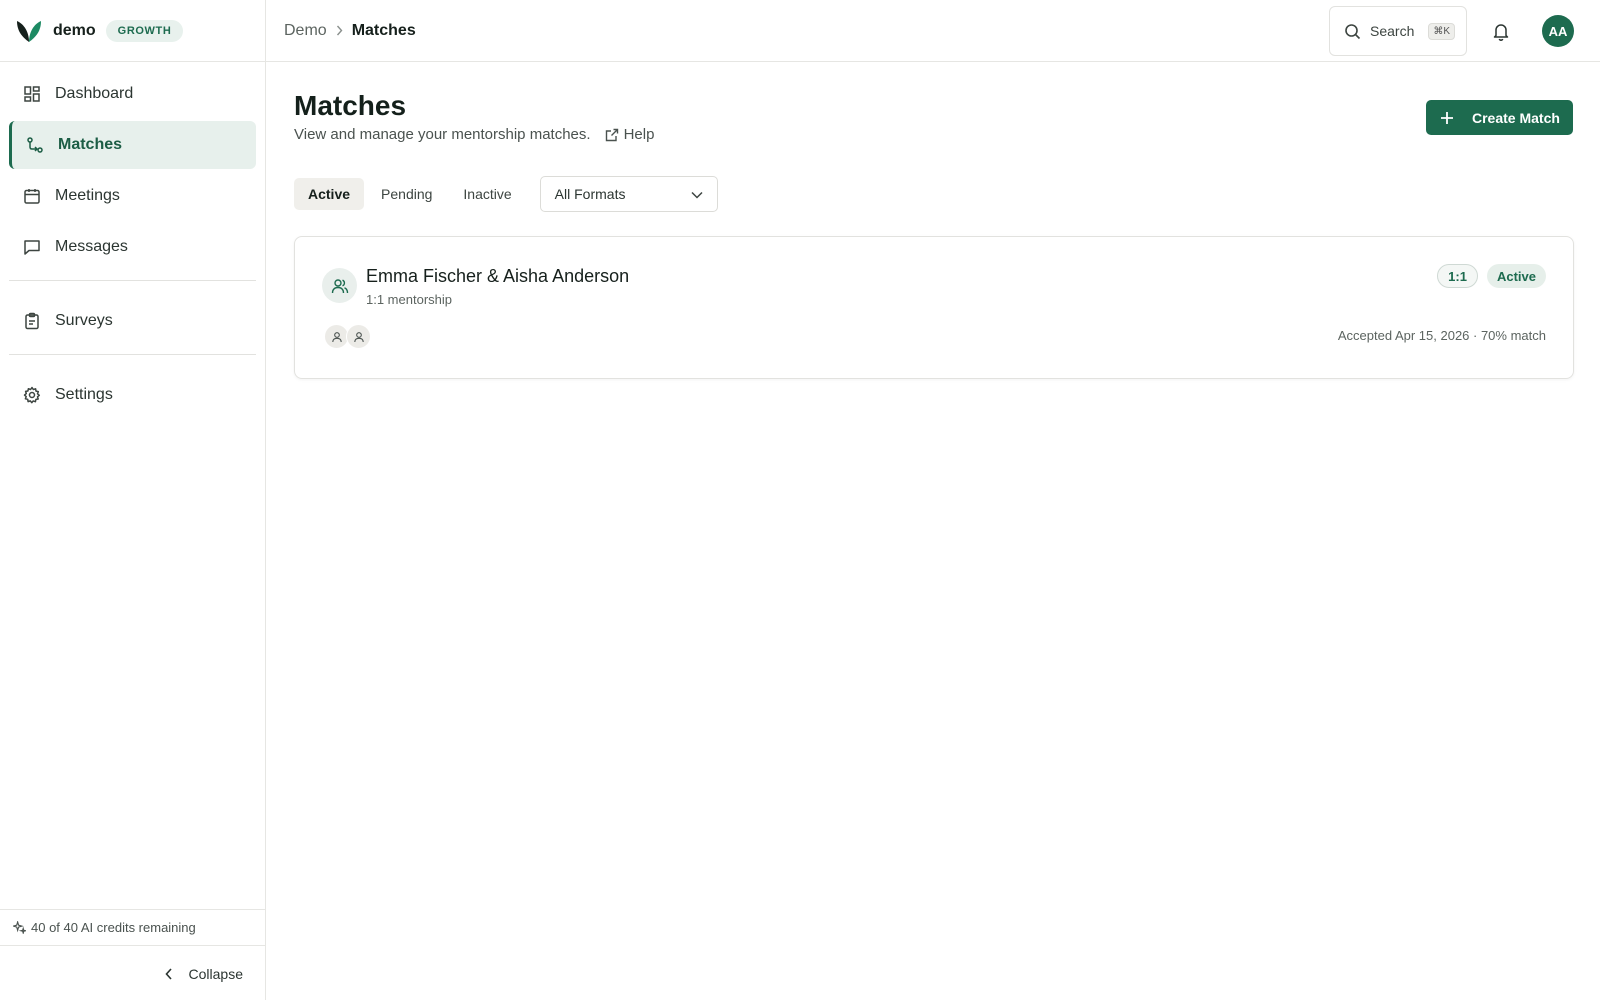 The image size is (1600, 1000). What do you see at coordinates (305, 31) in the screenshot?
I see `breadcrumb-item-demo: Demo` at bounding box center [305, 31].